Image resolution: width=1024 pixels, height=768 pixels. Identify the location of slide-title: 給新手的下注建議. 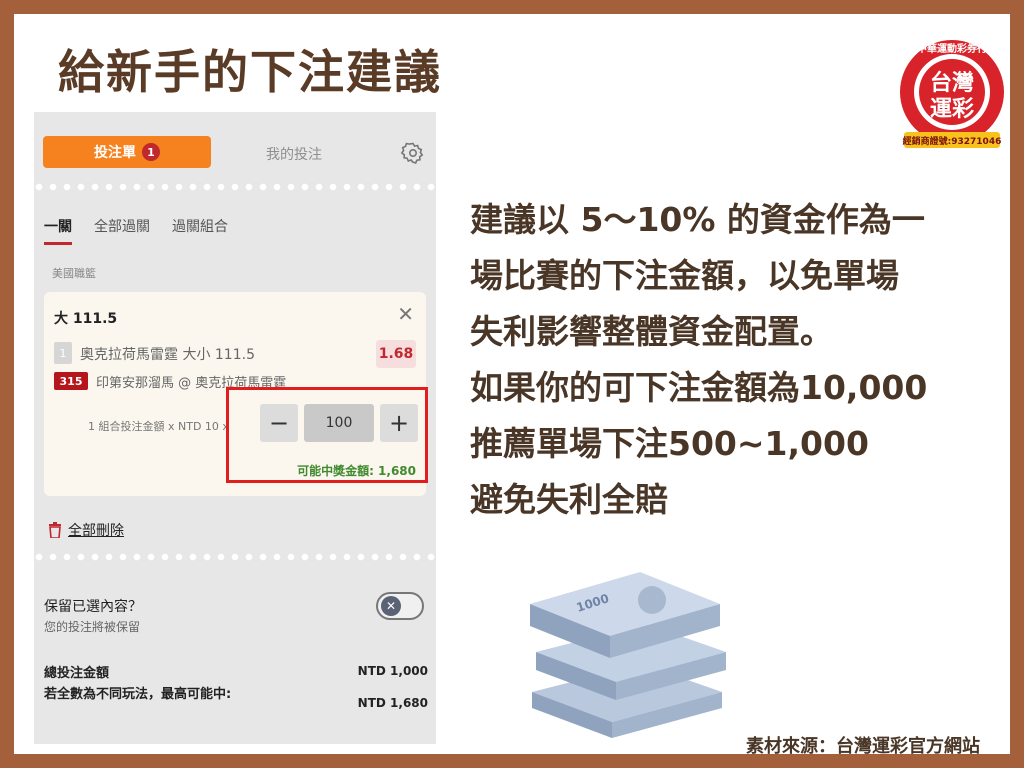
(250, 72).